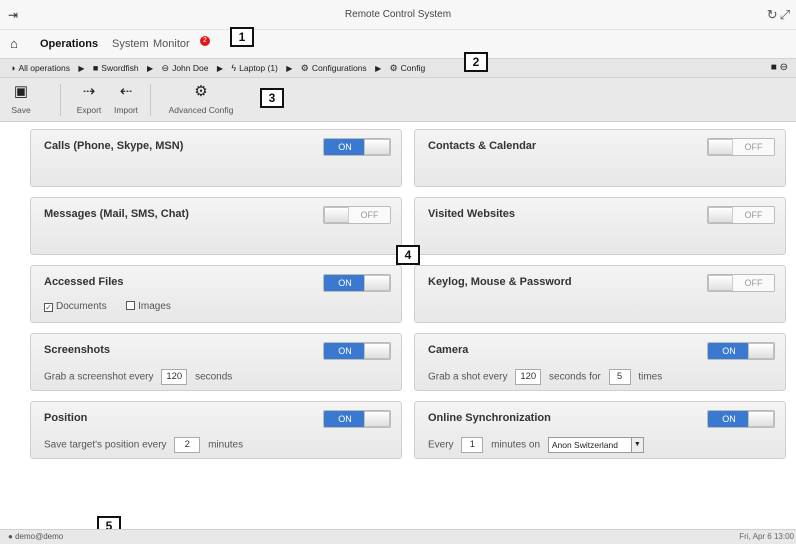 The height and width of the screenshot is (544, 796). I want to click on gears-icon: ⚙, so click(201, 91).